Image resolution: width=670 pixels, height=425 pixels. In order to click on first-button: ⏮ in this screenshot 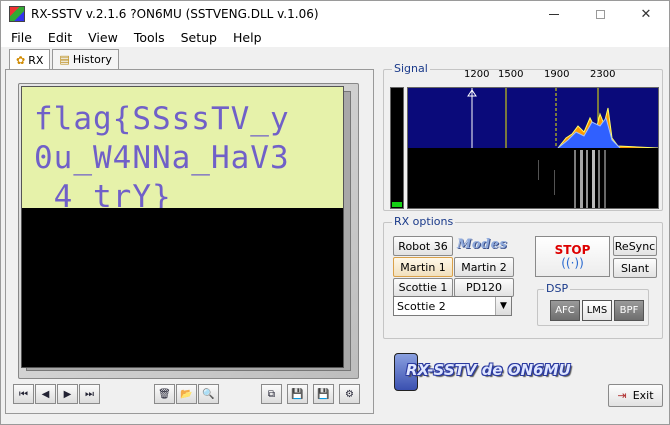, I will do `click(23, 394)`.